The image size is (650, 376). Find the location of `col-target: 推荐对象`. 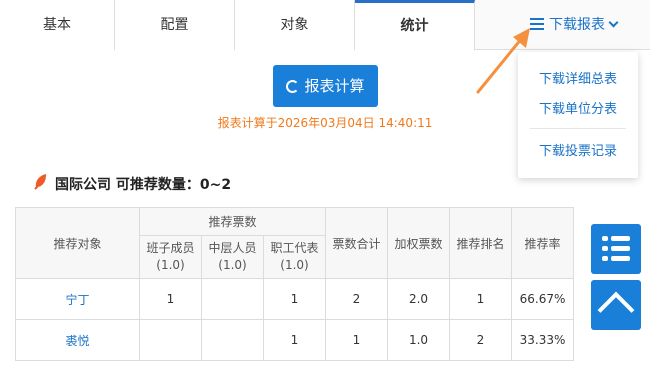

col-target: 推荐对象 is located at coordinates (77, 243).